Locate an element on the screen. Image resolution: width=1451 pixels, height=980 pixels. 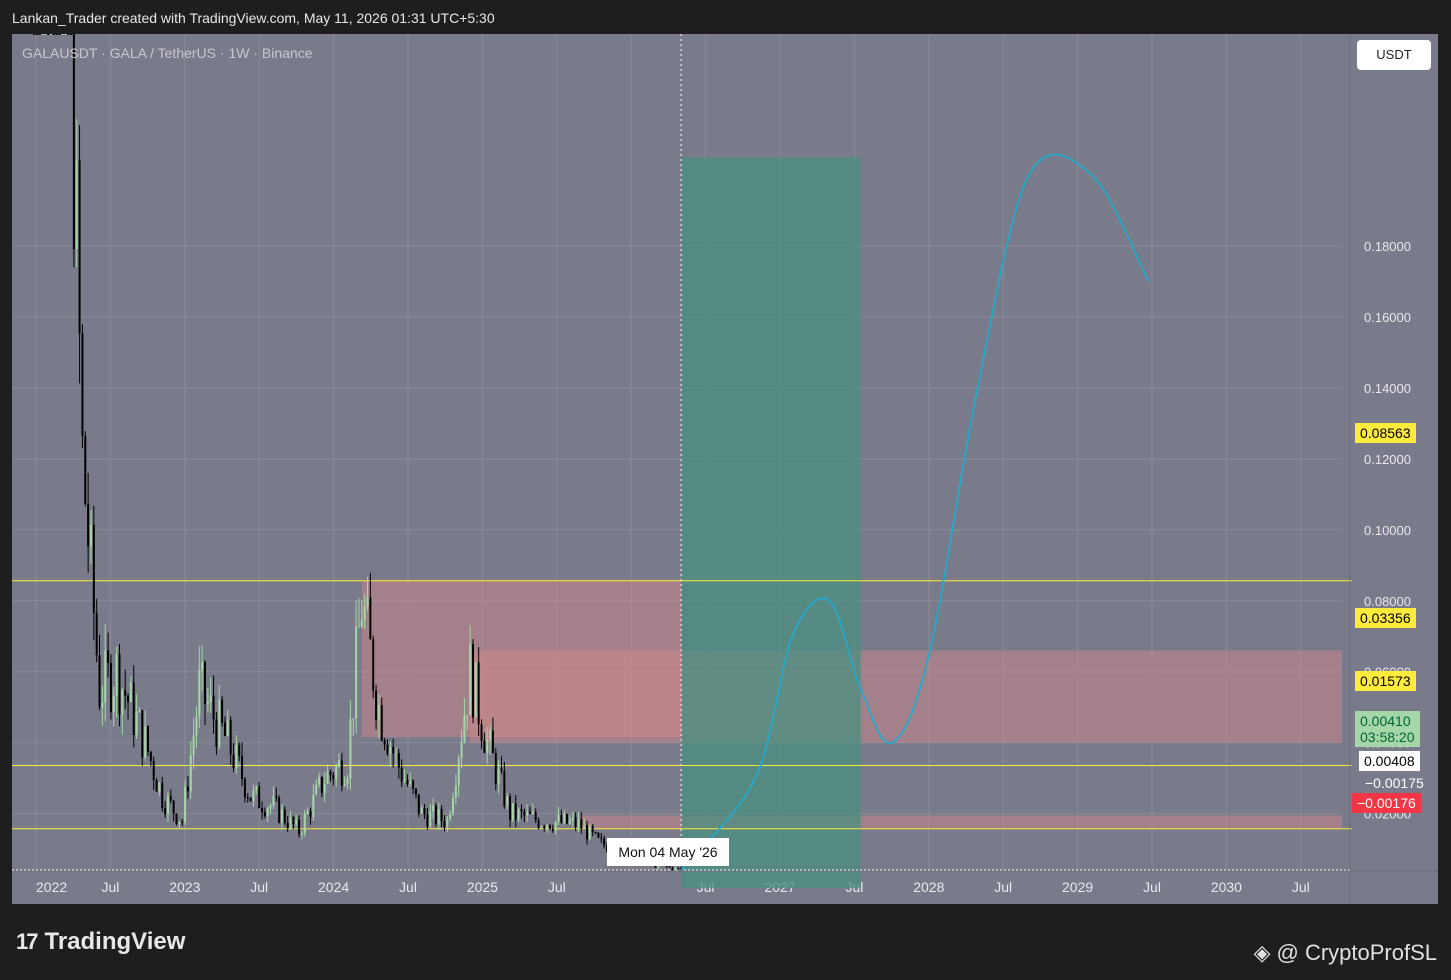
currency-button: USDT is located at coordinates (1394, 55).